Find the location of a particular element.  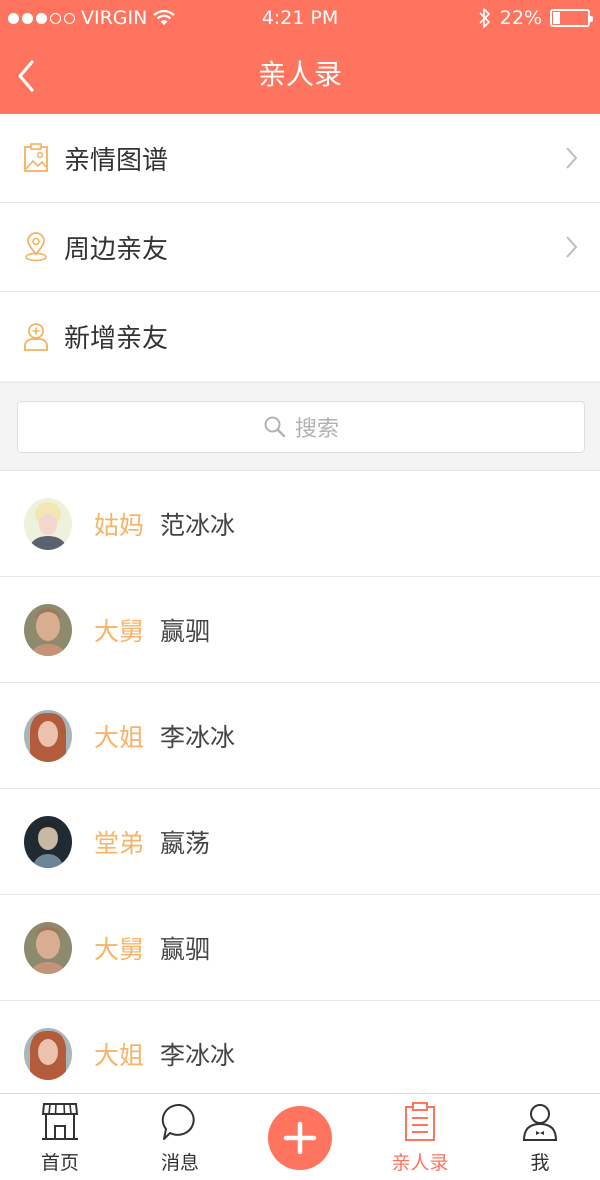

tab-label: 消息 is located at coordinates (179, 1163).